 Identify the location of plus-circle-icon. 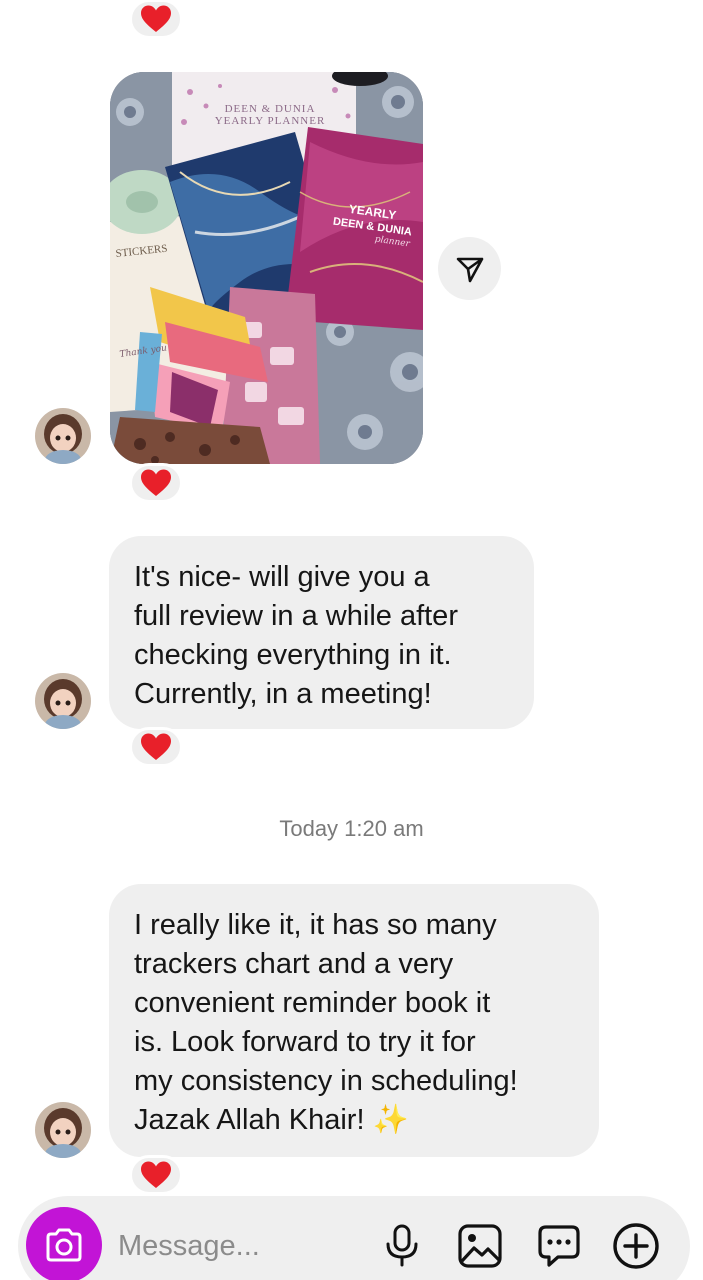
(636, 1246).